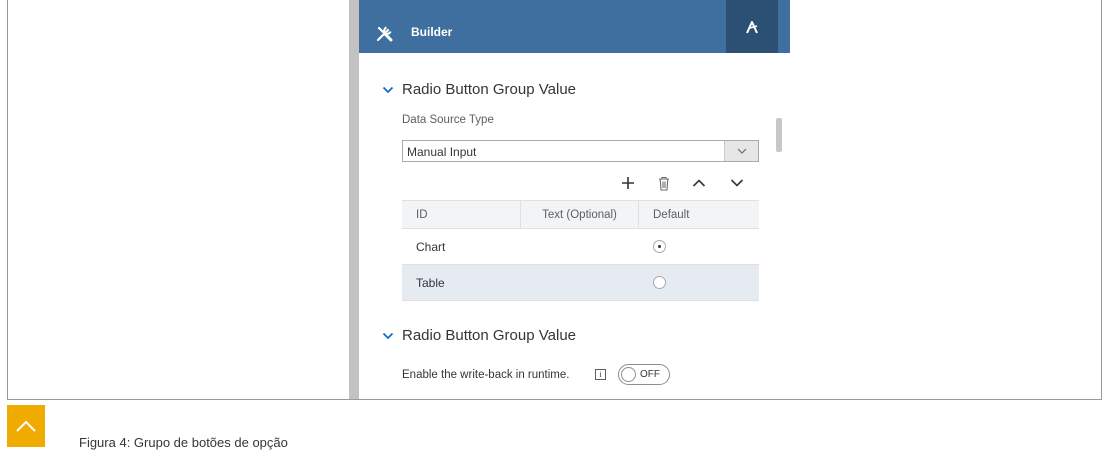 The height and width of the screenshot is (450, 1105). What do you see at coordinates (430, 282) in the screenshot?
I see `row-id: Table` at bounding box center [430, 282].